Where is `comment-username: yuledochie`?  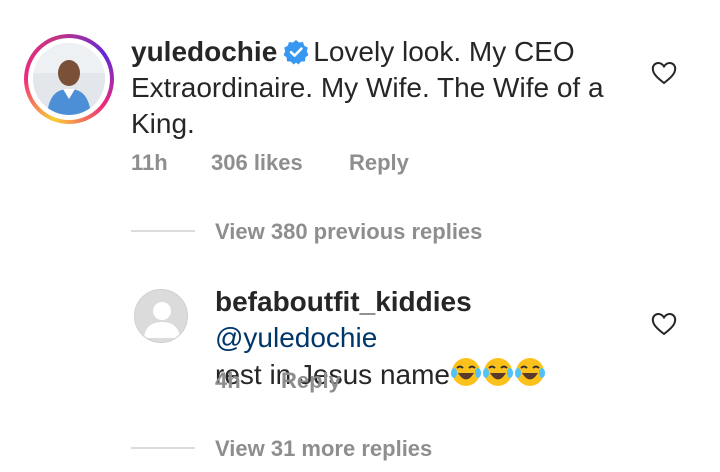 comment-username: yuledochie is located at coordinates (204, 51).